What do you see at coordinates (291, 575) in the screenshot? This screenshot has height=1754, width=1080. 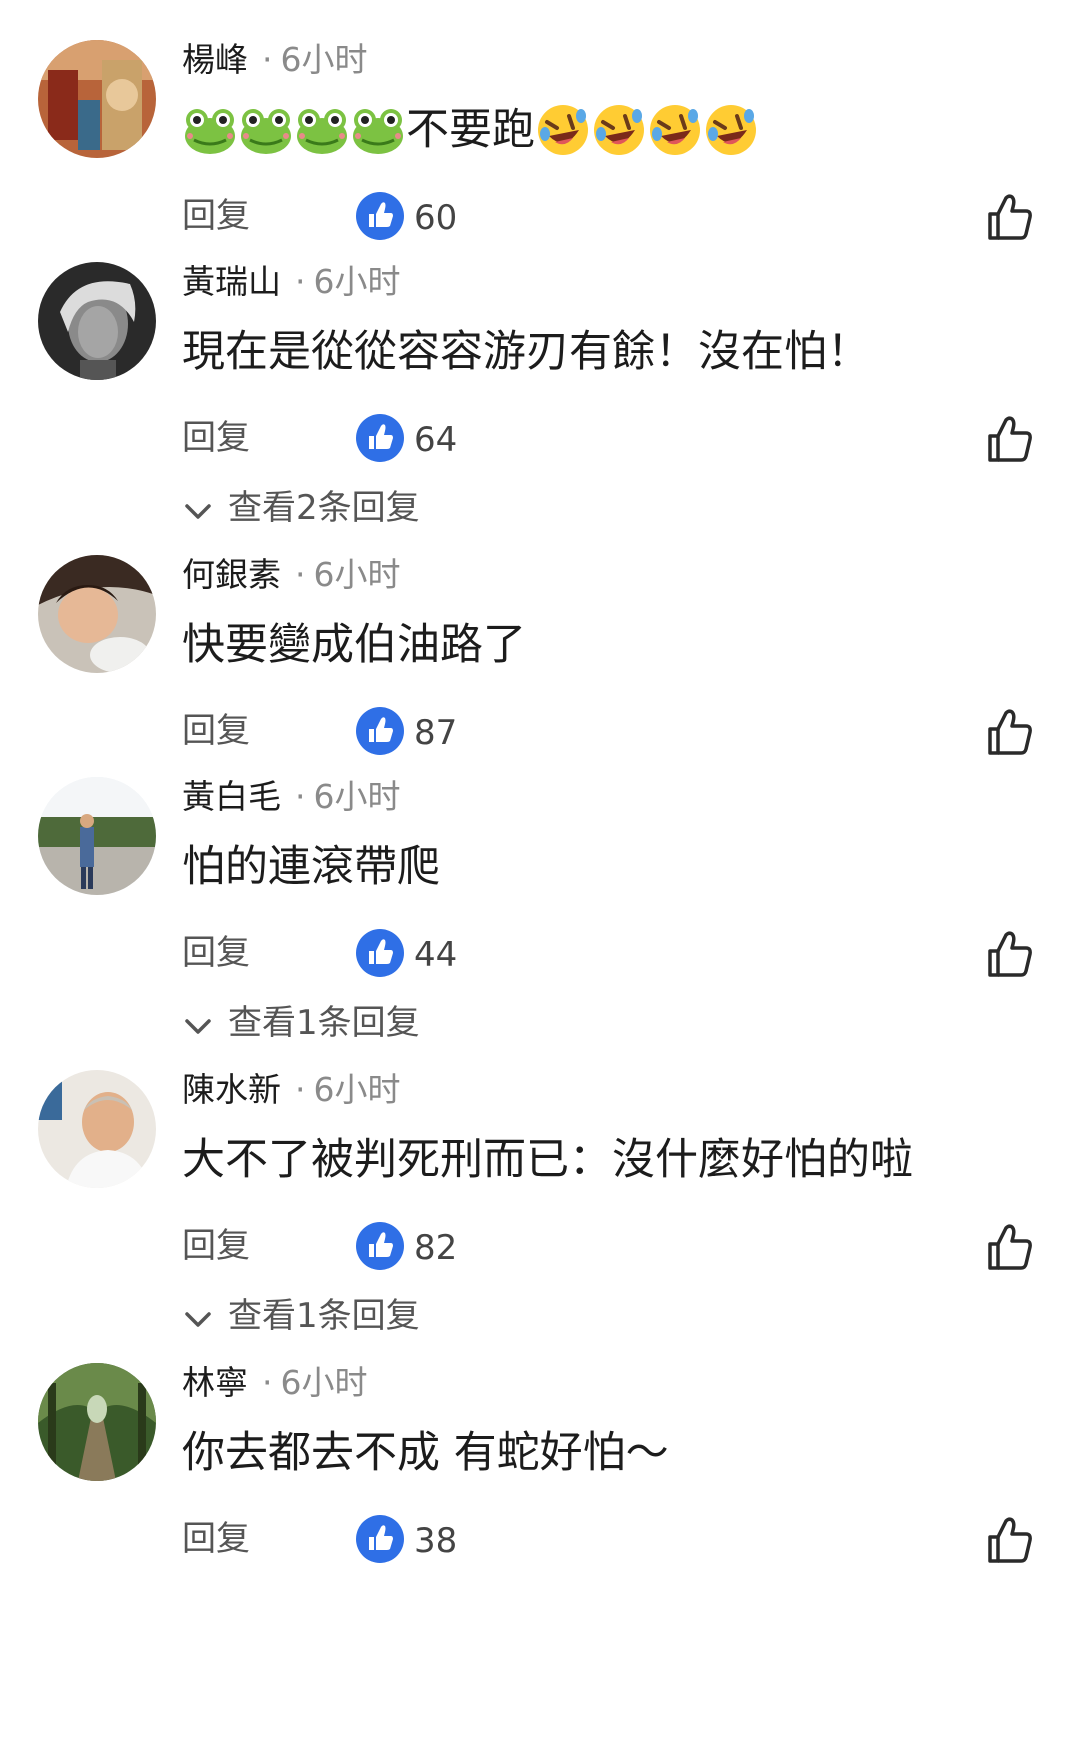 I see `comment-meta: 何銀素 · 6小时` at bounding box center [291, 575].